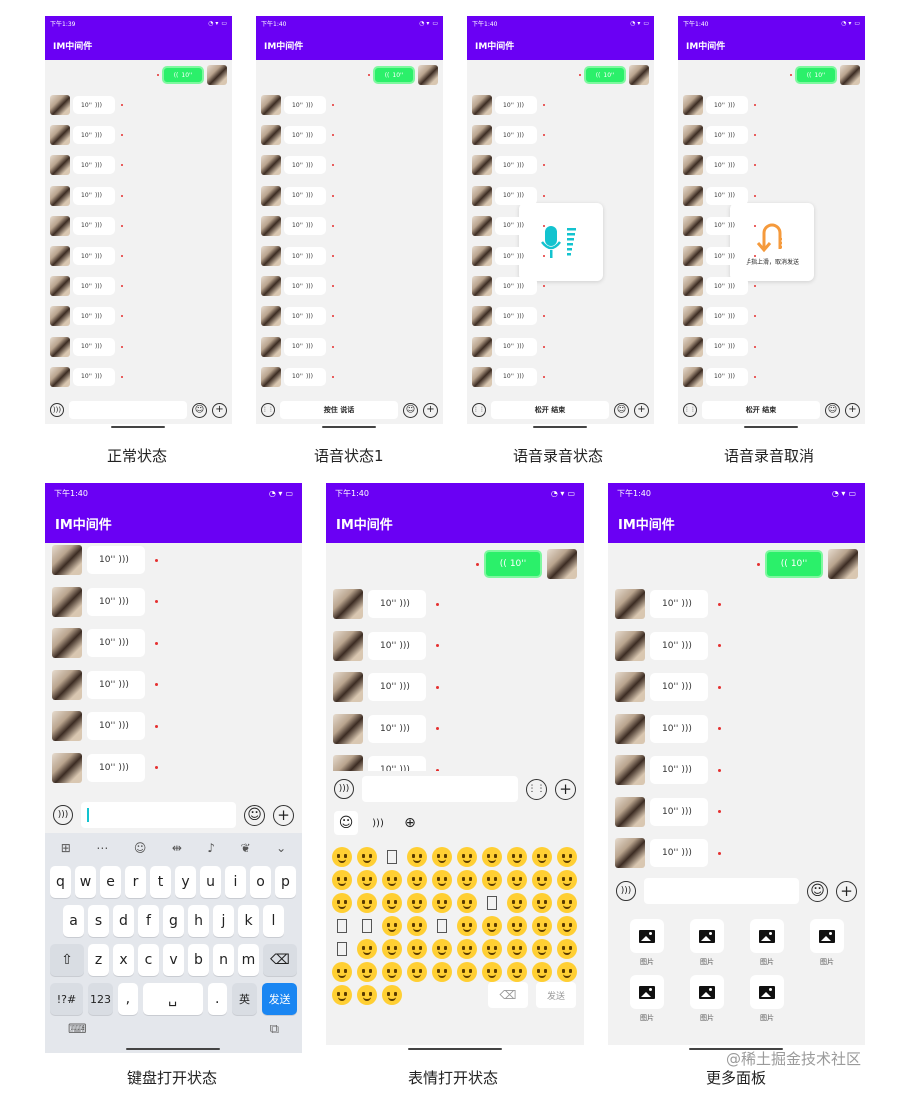 This screenshot has height=1097, width=915. Describe the element at coordinates (260, 882) in the screenshot. I see `key-o: o` at that location.